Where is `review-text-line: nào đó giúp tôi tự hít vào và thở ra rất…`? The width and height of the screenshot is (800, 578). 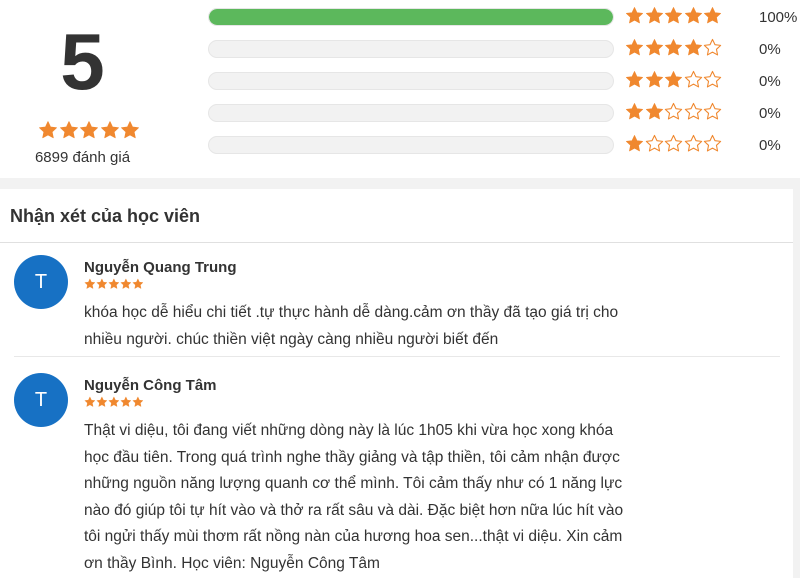 review-text-line: nào đó giúp tôi tự hít vào và thở ra rất… is located at coordinates (354, 510).